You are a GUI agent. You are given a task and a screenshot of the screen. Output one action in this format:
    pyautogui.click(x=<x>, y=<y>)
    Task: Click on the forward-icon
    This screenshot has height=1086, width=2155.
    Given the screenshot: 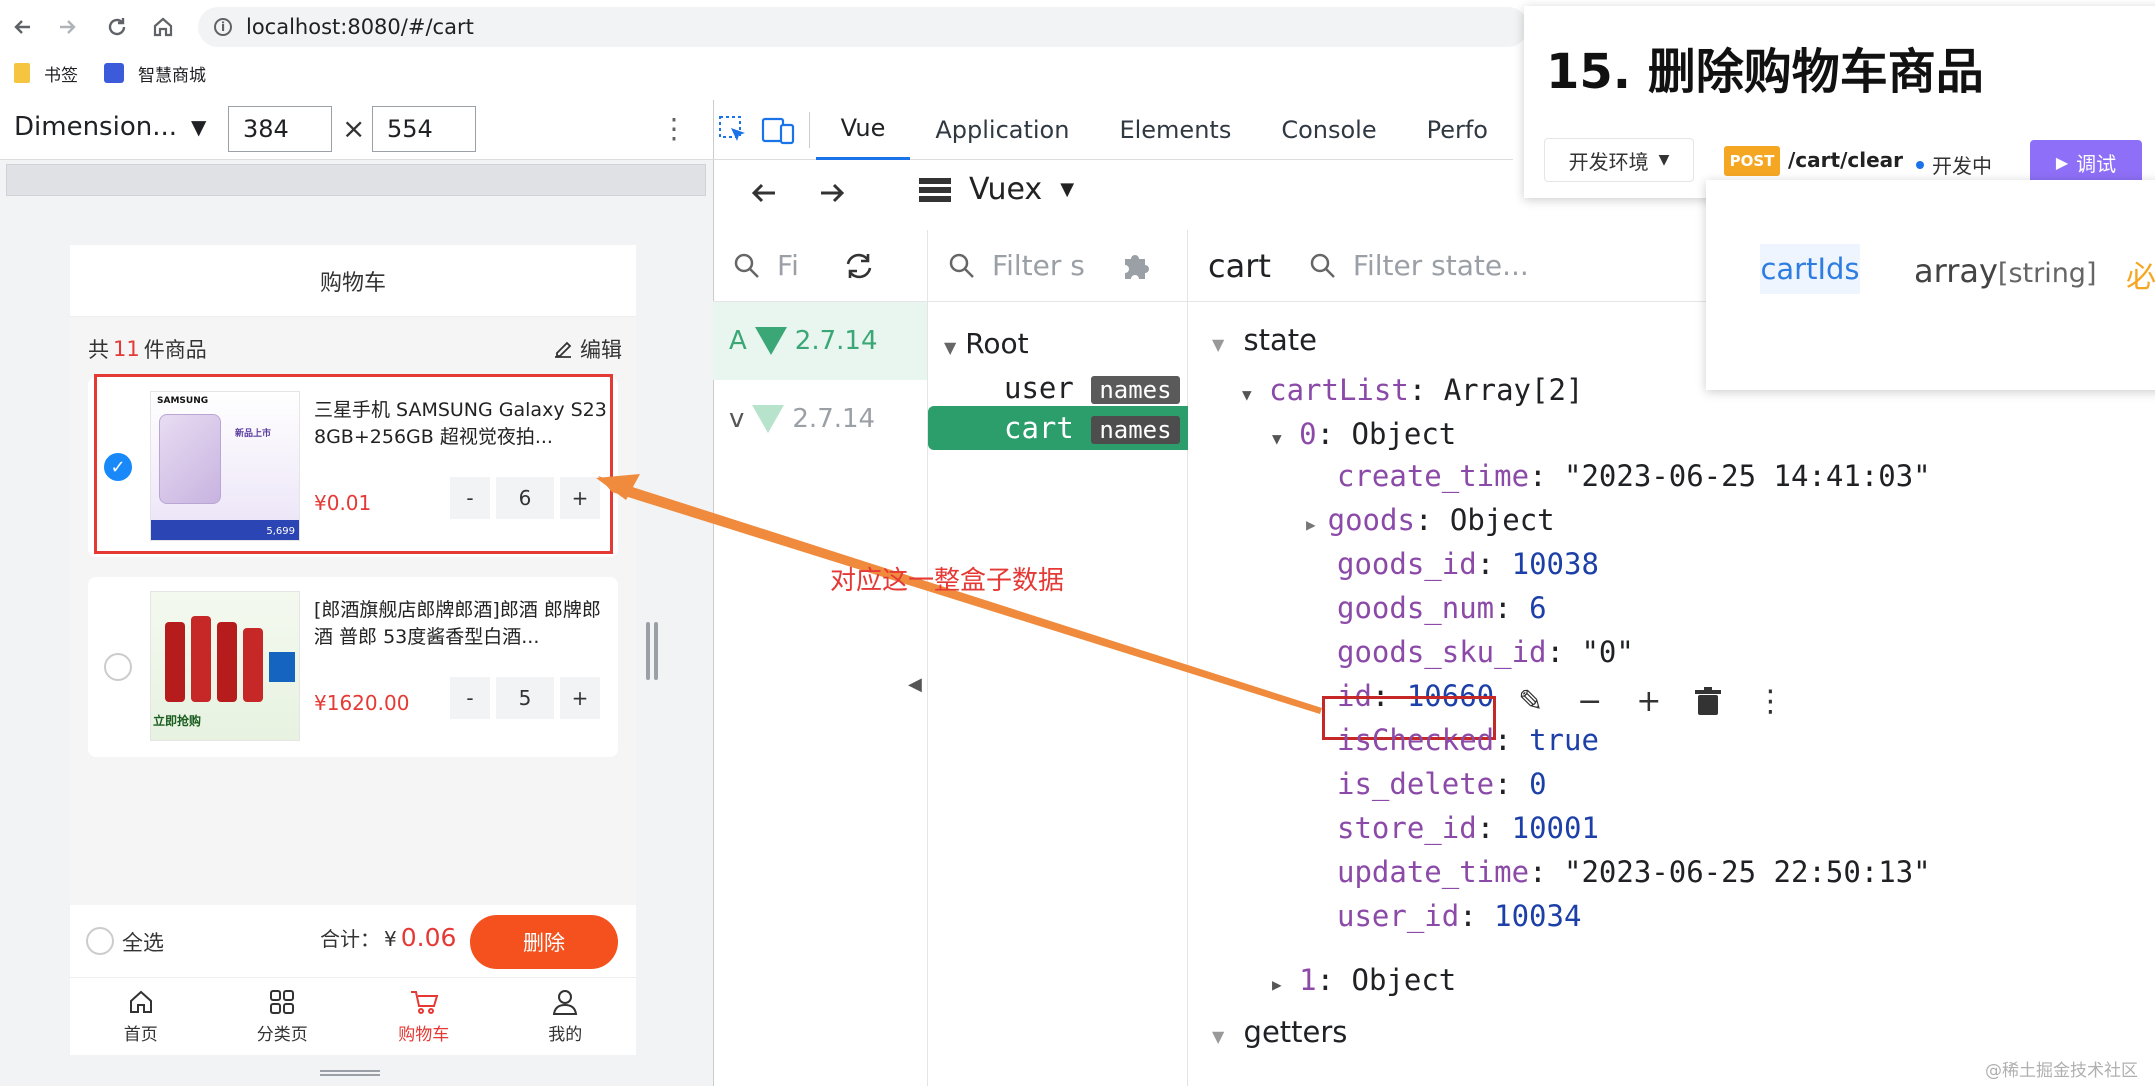 What is the action you would take?
    pyautogui.click(x=67, y=27)
    